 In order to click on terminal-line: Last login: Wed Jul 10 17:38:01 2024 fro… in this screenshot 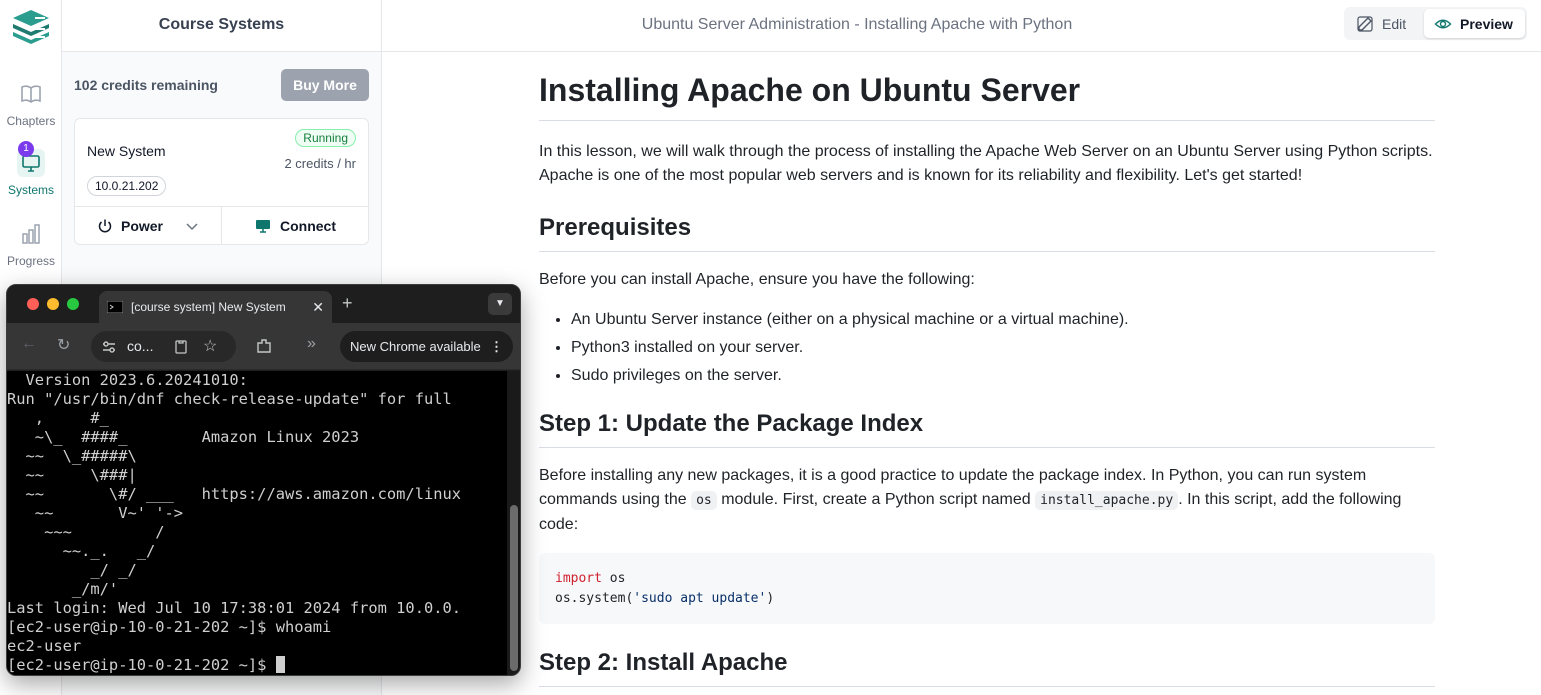, I will do `click(234, 608)`.